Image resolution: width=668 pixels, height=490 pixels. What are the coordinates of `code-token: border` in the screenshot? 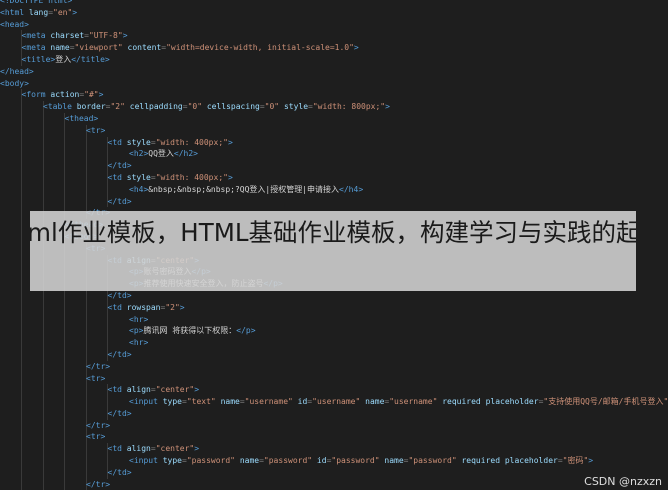 It's located at (91, 107).